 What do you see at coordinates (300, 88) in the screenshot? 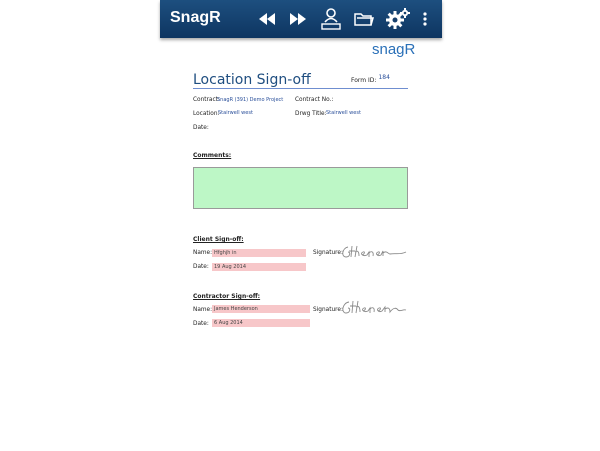
I see `title-divider` at bounding box center [300, 88].